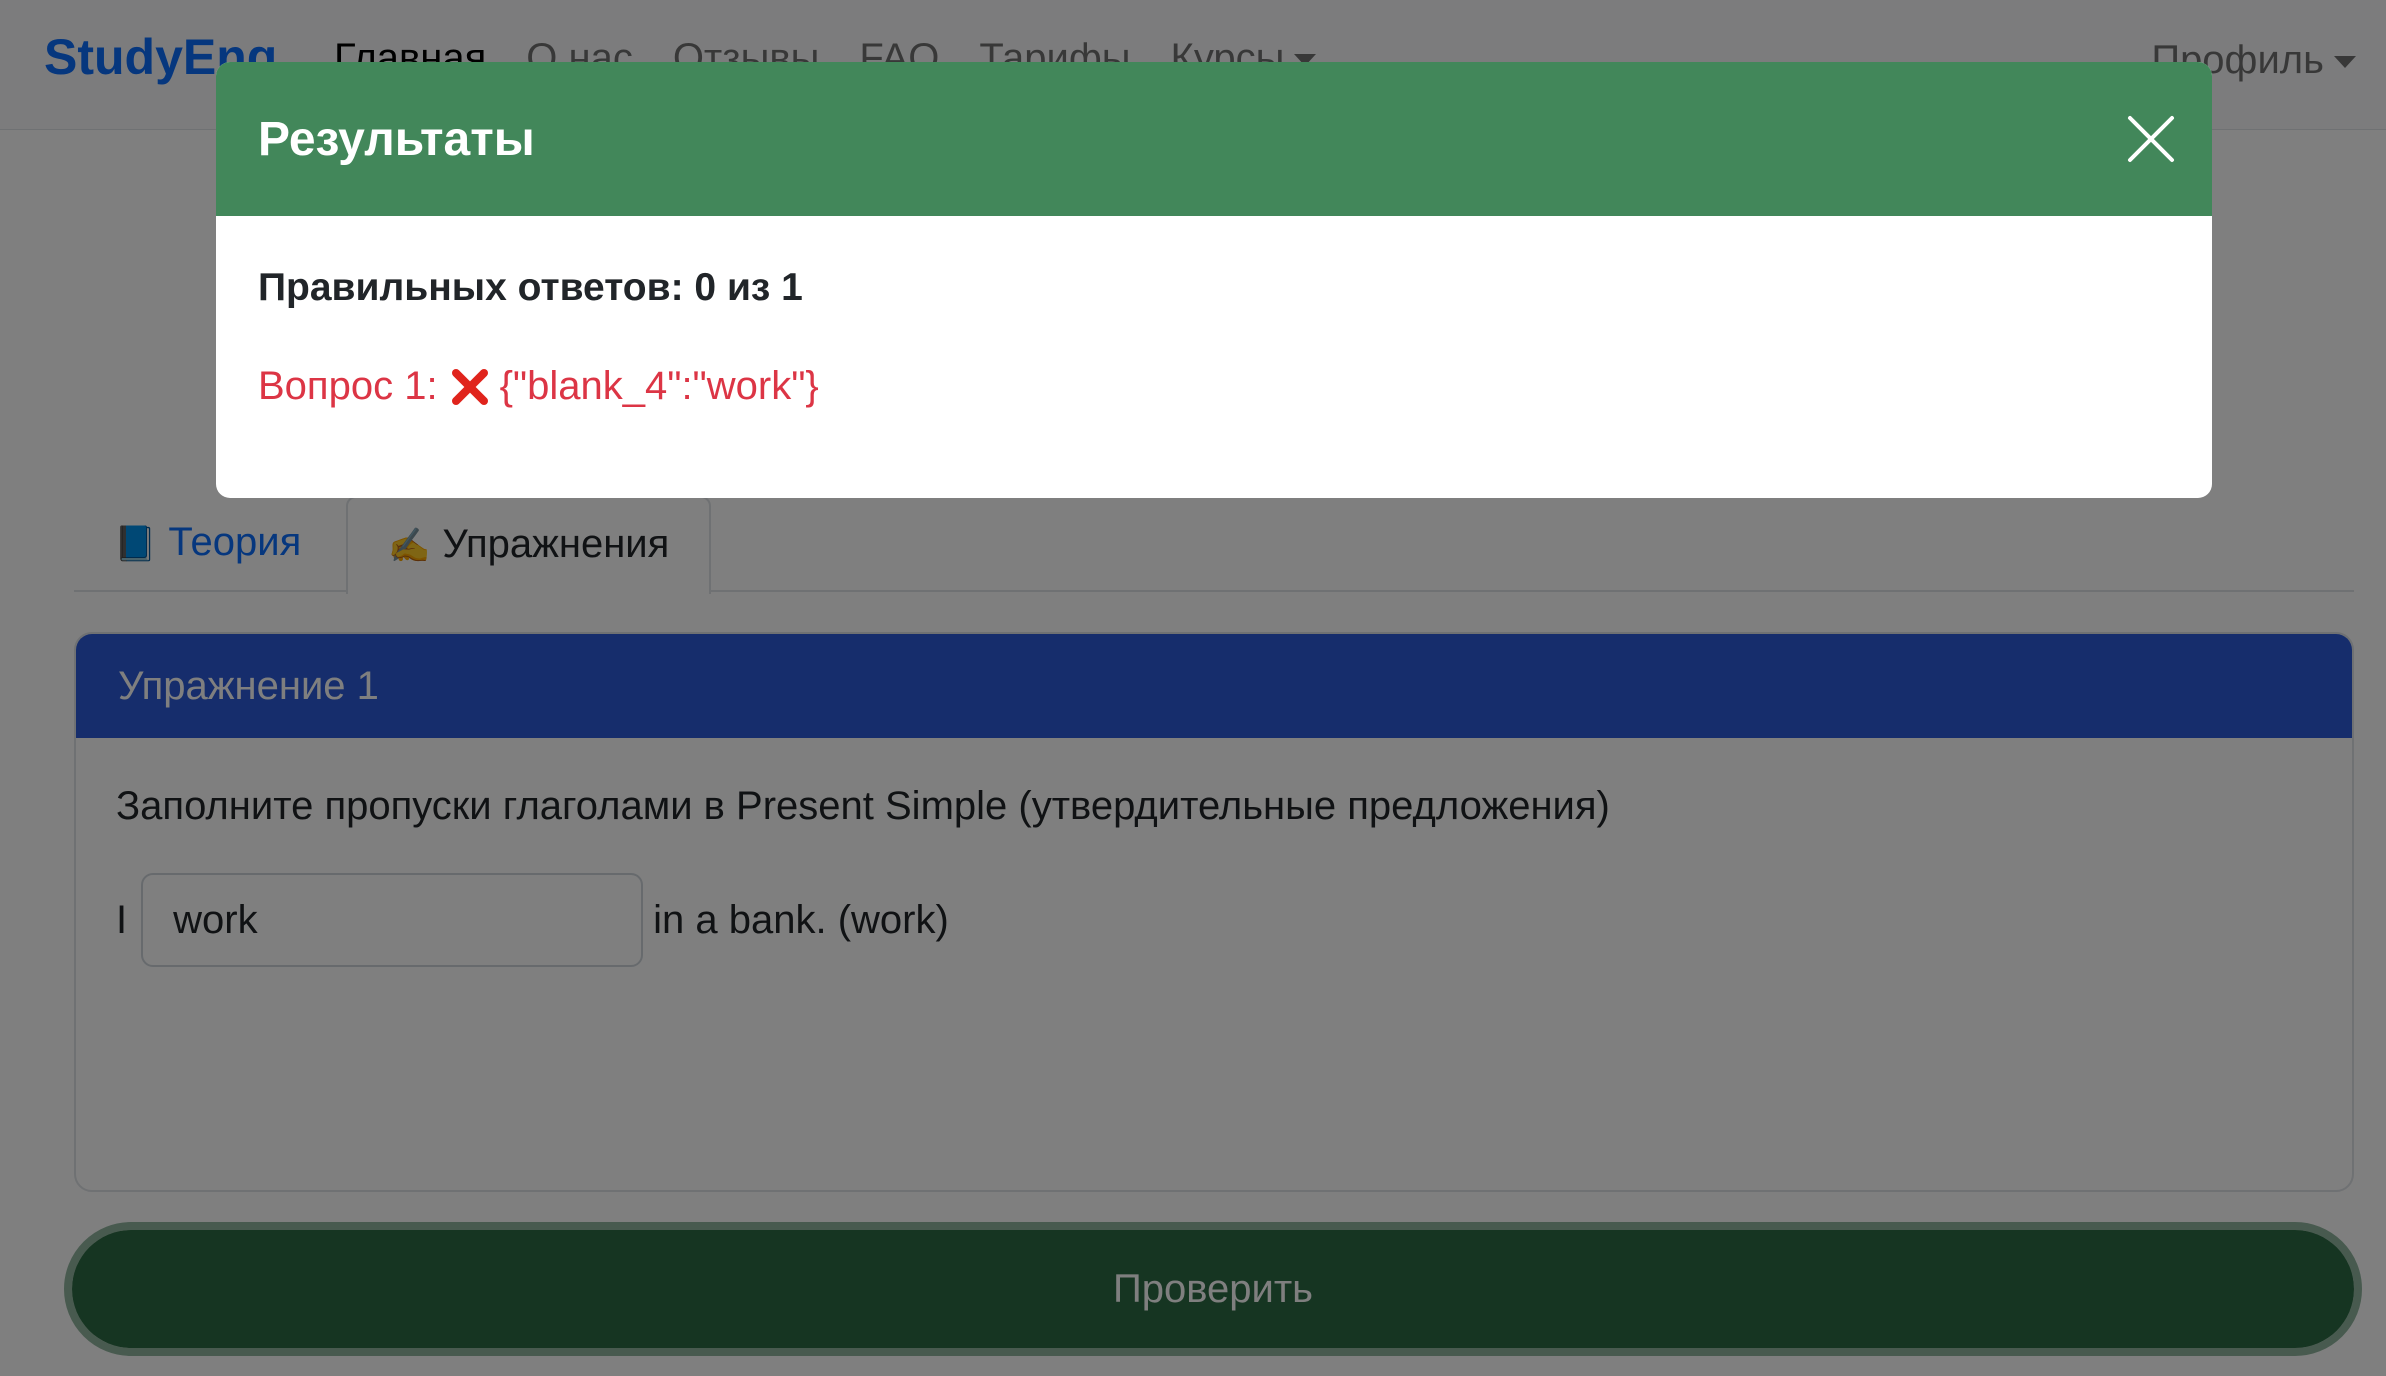 The width and height of the screenshot is (2386, 1376). Describe the element at coordinates (469, 386) in the screenshot. I see `cross-mark-icon` at that location.